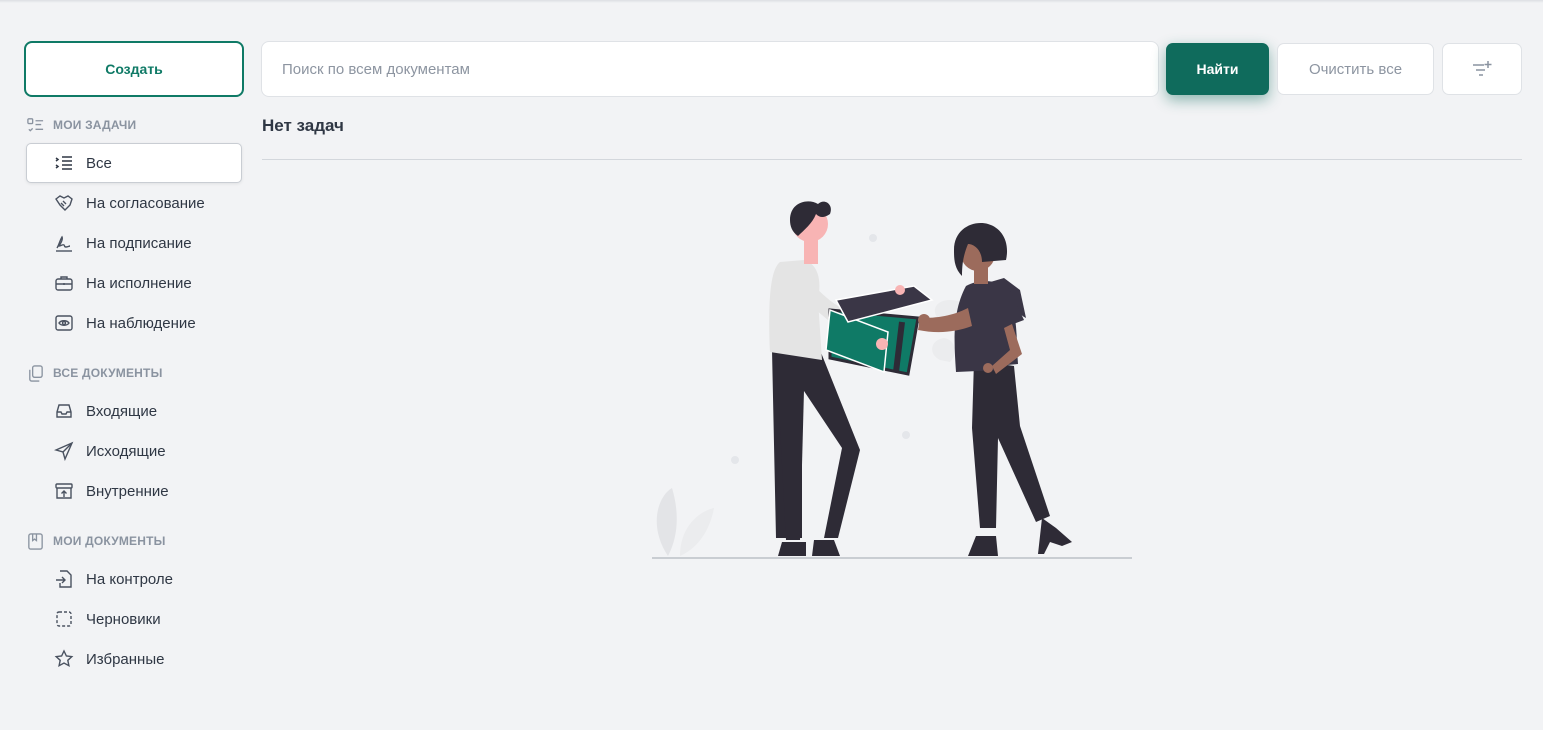 This screenshot has width=1543, height=730. I want to click on sidebar-item-incoming: Входящие, so click(134, 411).